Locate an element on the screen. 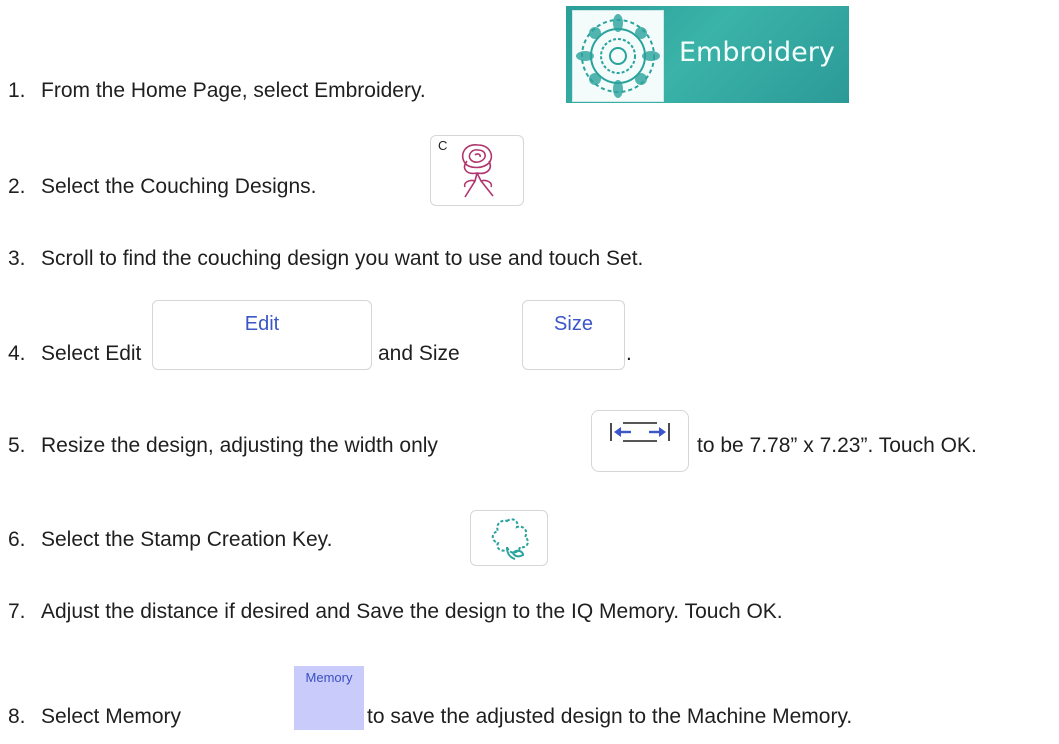  width-only-button is located at coordinates (640, 441).